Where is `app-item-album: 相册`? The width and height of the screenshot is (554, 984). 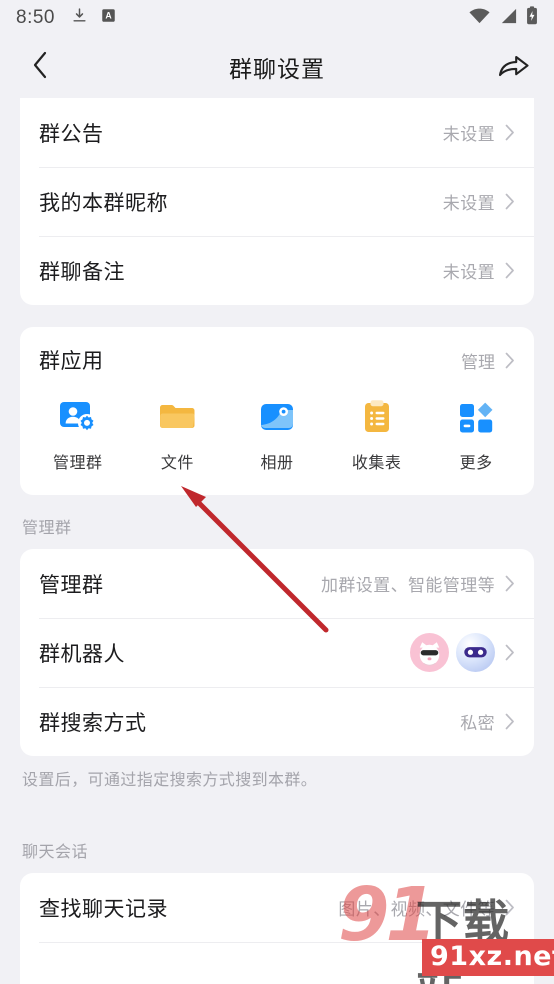
app-item-album: 相册 is located at coordinates (277, 435).